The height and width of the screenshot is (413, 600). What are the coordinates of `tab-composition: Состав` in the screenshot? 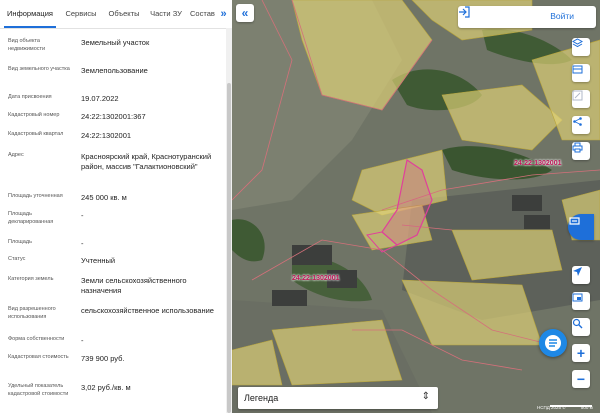 It's located at (203, 14).